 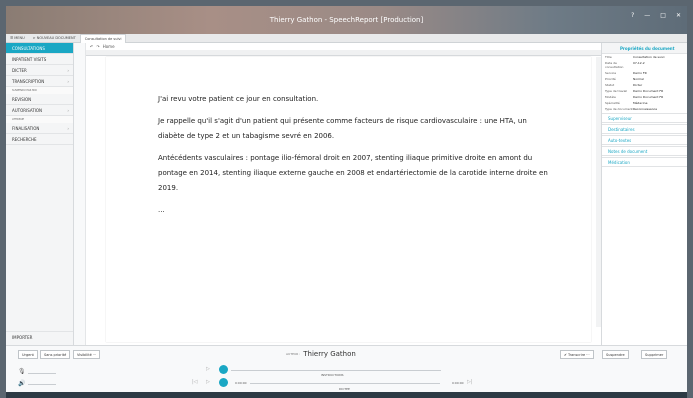 I want to click on microphone-icon: 🎙, so click(x=22, y=371).